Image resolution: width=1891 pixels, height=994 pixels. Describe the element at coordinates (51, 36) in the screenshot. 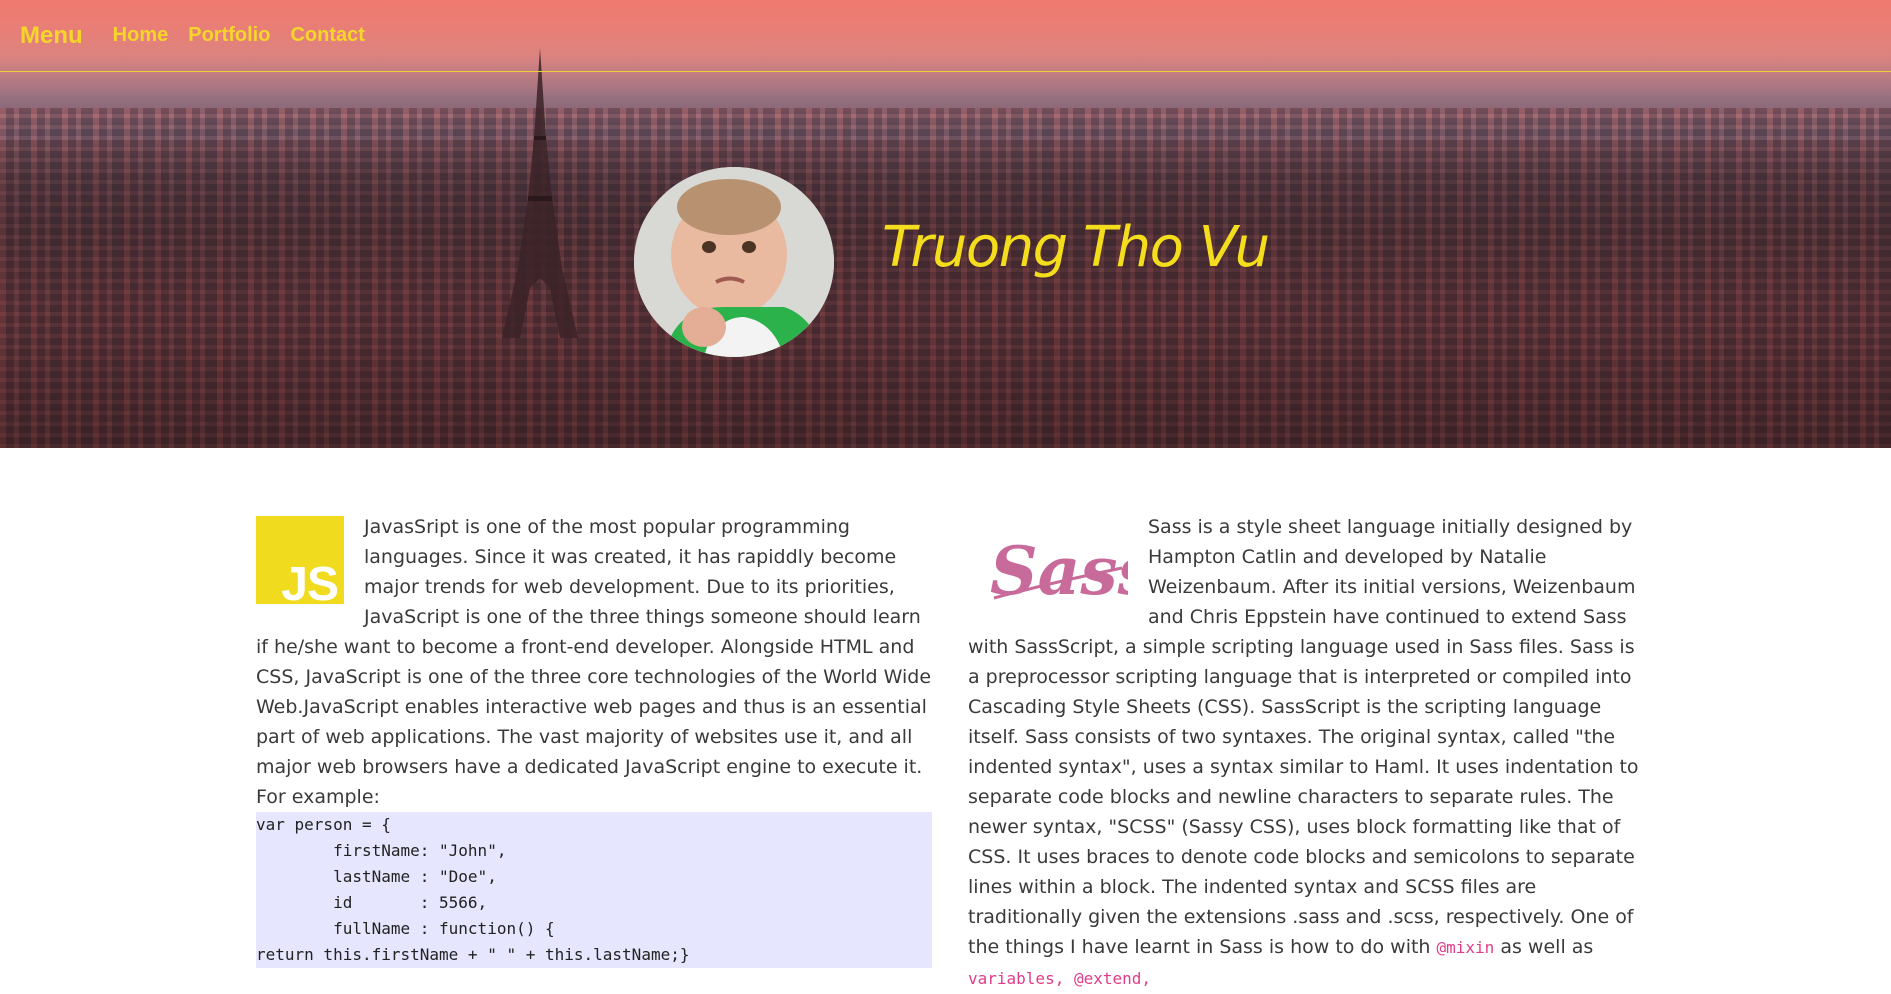

I see `menu-brand: Menu` at that location.